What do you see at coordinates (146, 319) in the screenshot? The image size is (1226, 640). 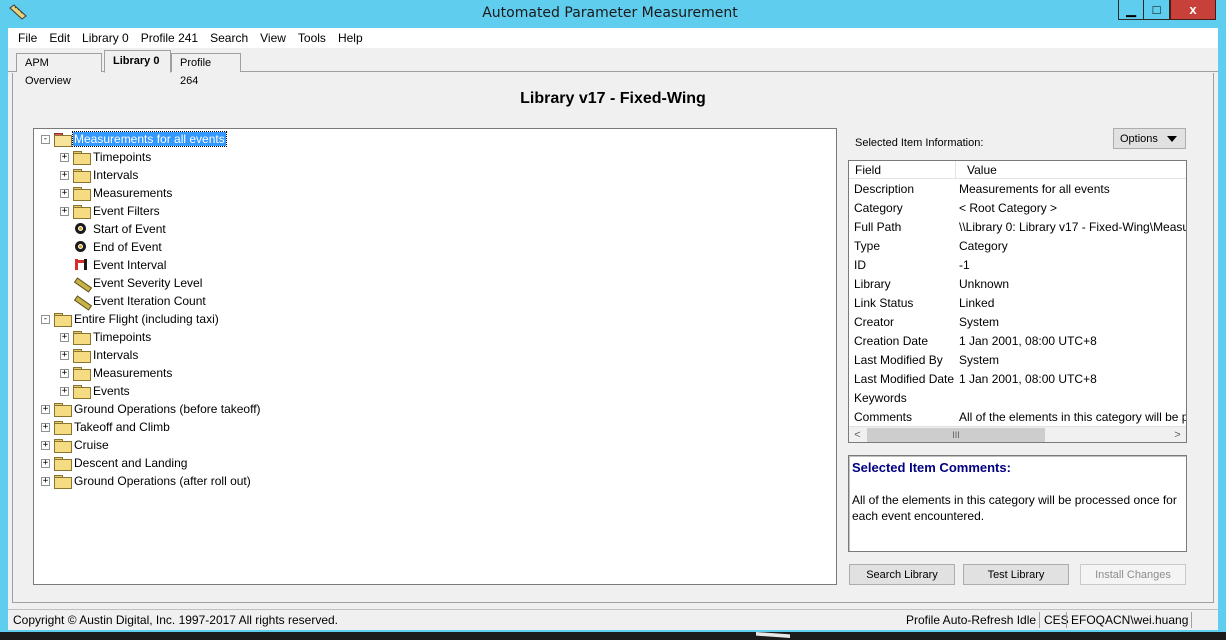 I see `tree-node-label: Entire Flight (including taxi)` at bounding box center [146, 319].